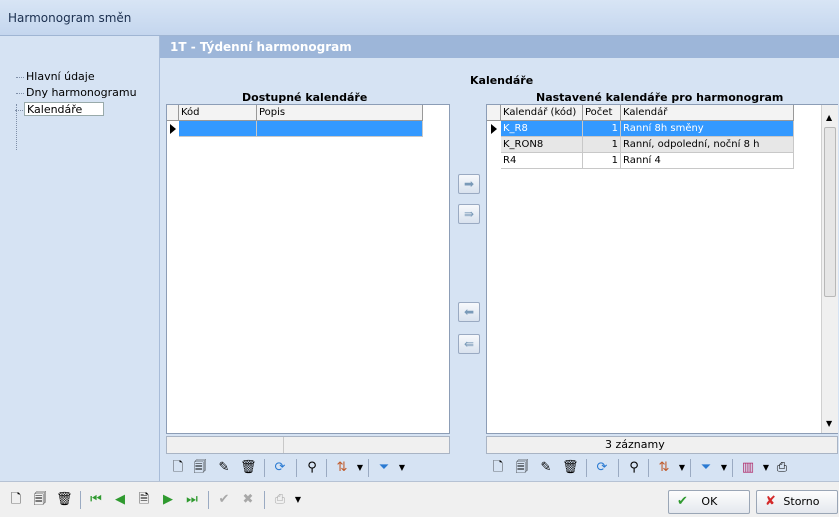 The width and height of the screenshot is (839, 517). I want to click on cell-name: Ranní 4, so click(707, 161).